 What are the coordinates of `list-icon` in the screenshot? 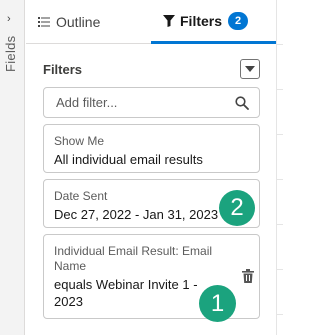 It's located at (44, 22).